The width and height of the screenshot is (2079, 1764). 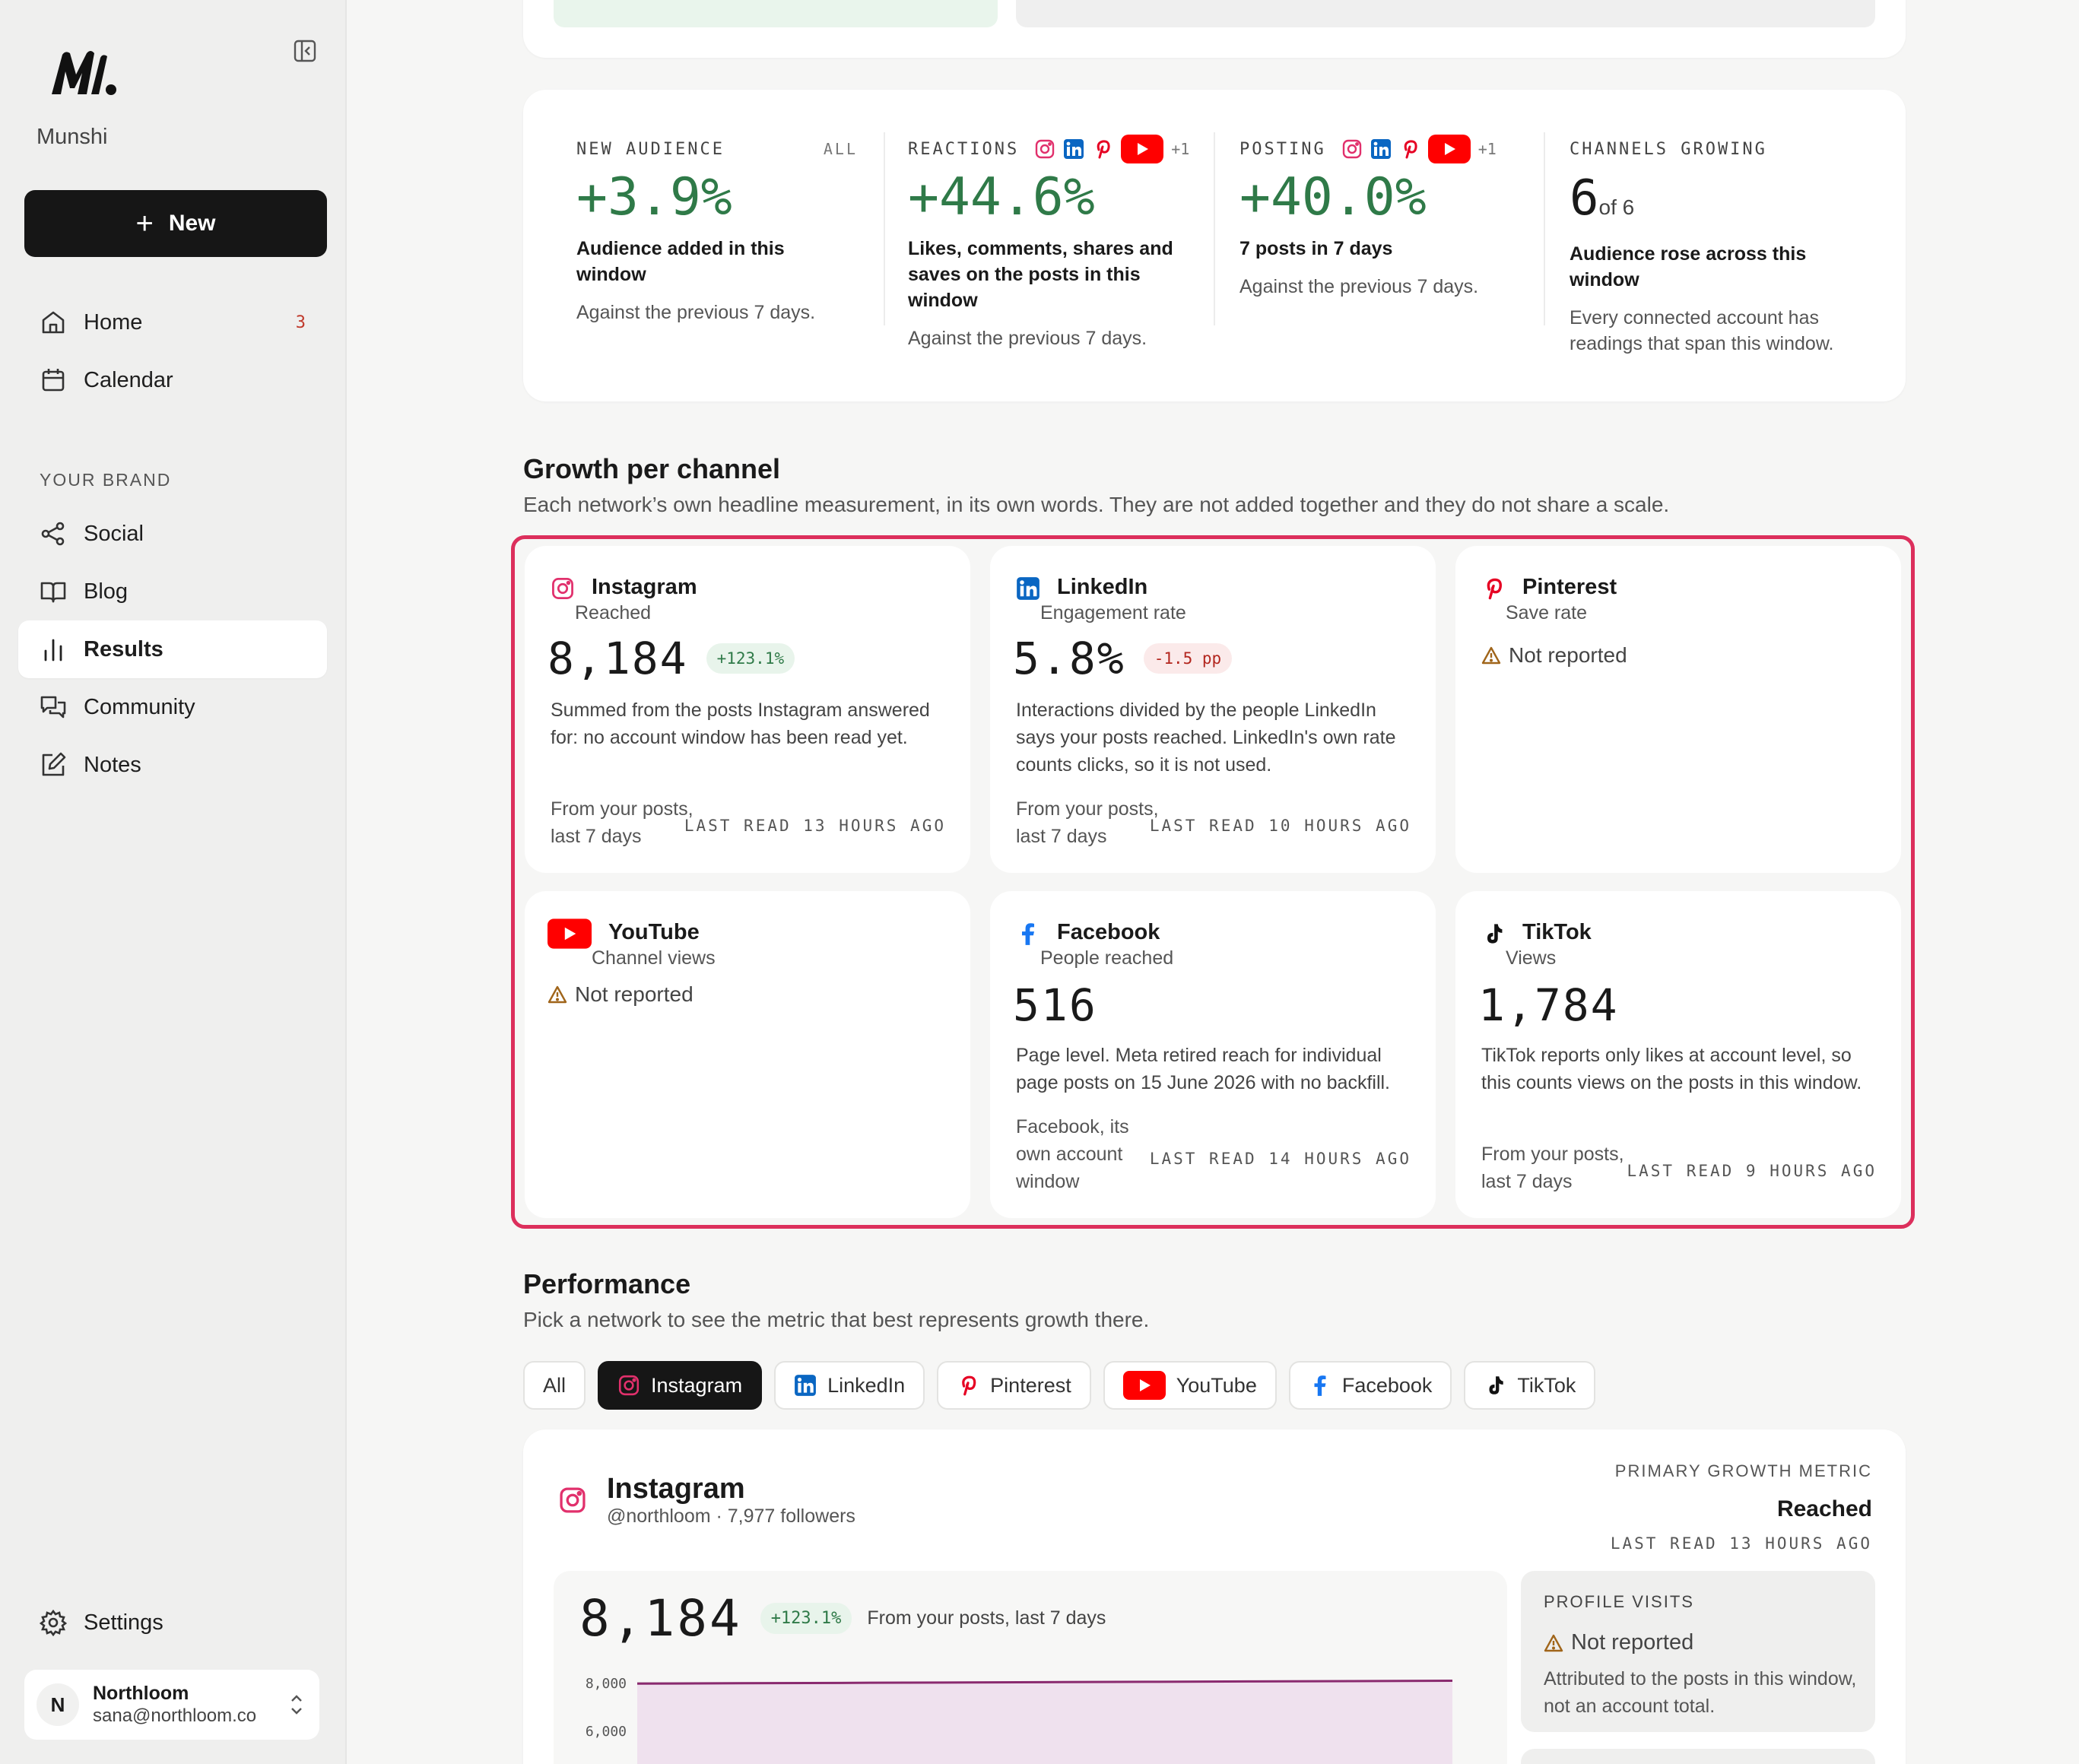 What do you see at coordinates (676, 1489) in the screenshot?
I see `account-name: Instagram` at bounding box center [676, 1489].